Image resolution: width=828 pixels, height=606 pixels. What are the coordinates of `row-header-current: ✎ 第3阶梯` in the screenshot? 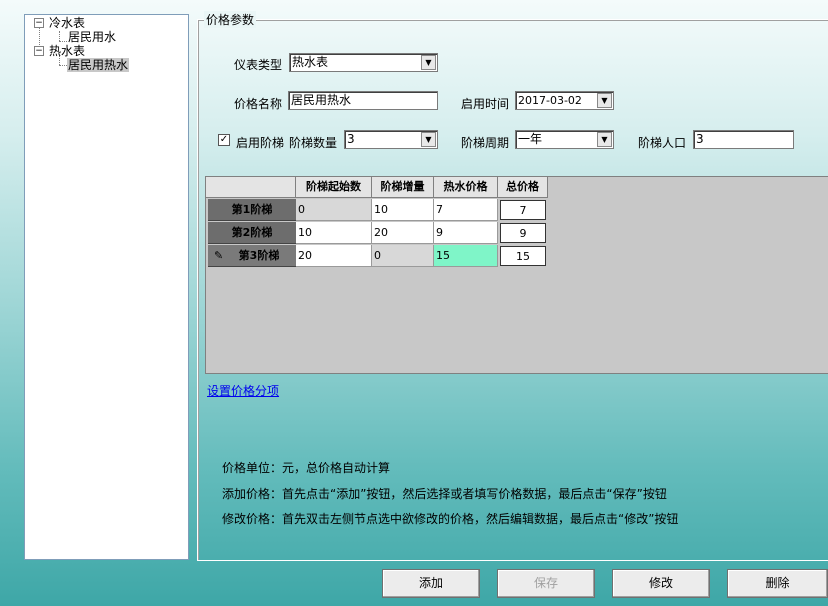 It's located at (252, 256).